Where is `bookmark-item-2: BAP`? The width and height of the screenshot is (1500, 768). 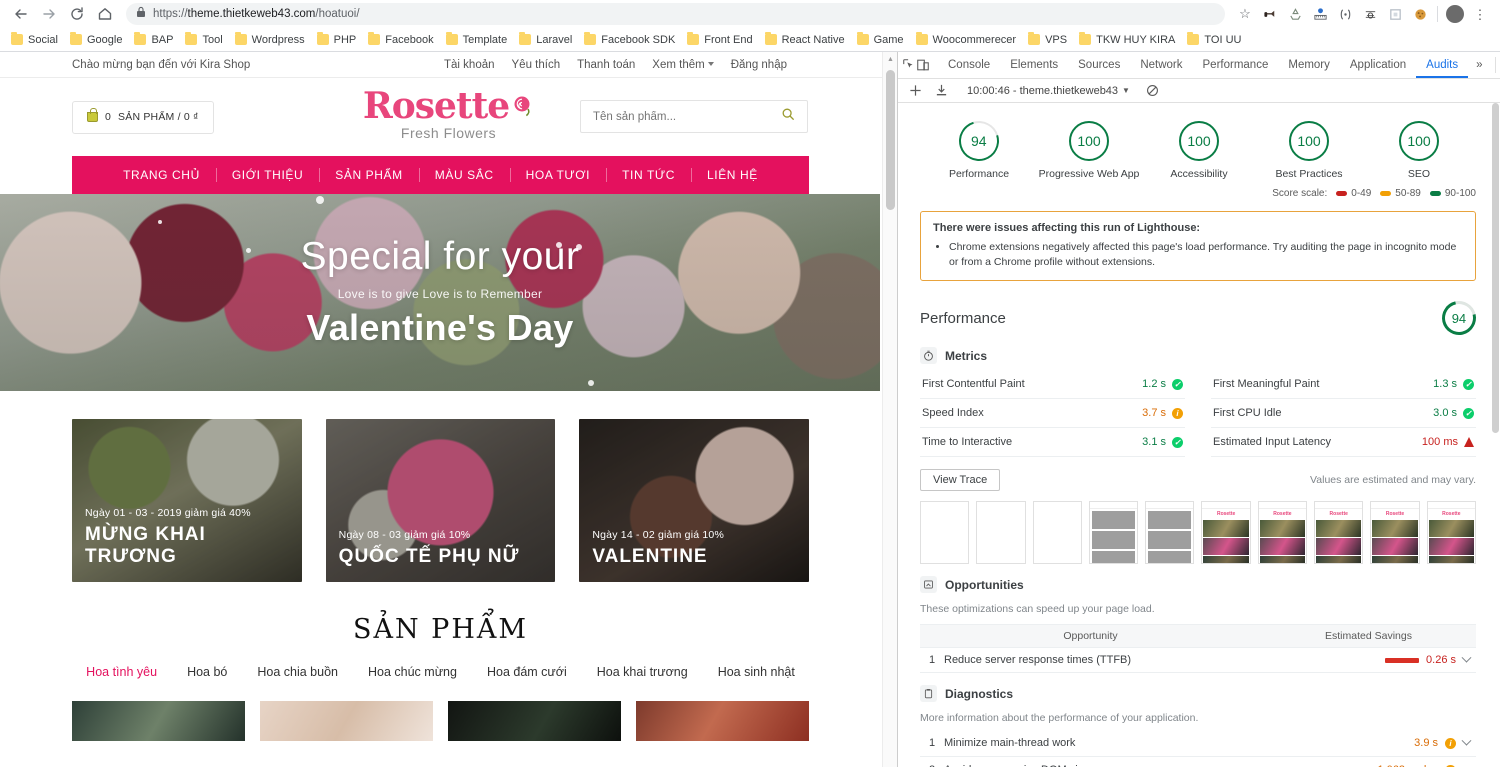
bookmark-item-2: BAP is located at coordinates (154, 40).